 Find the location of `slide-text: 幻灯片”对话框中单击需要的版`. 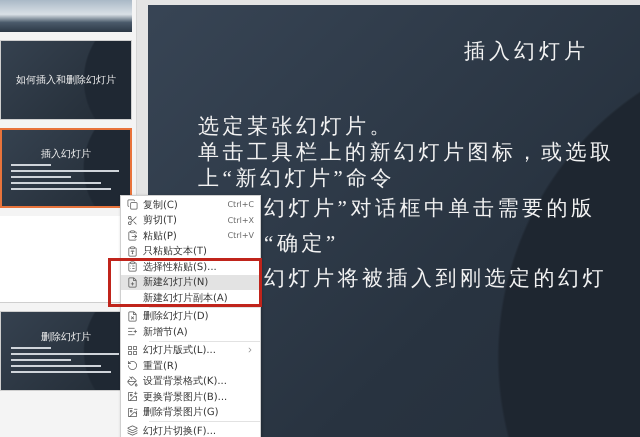

slide-text: 幻灯片”对话框中单击需要的版 is located at coordinates (430, 208).